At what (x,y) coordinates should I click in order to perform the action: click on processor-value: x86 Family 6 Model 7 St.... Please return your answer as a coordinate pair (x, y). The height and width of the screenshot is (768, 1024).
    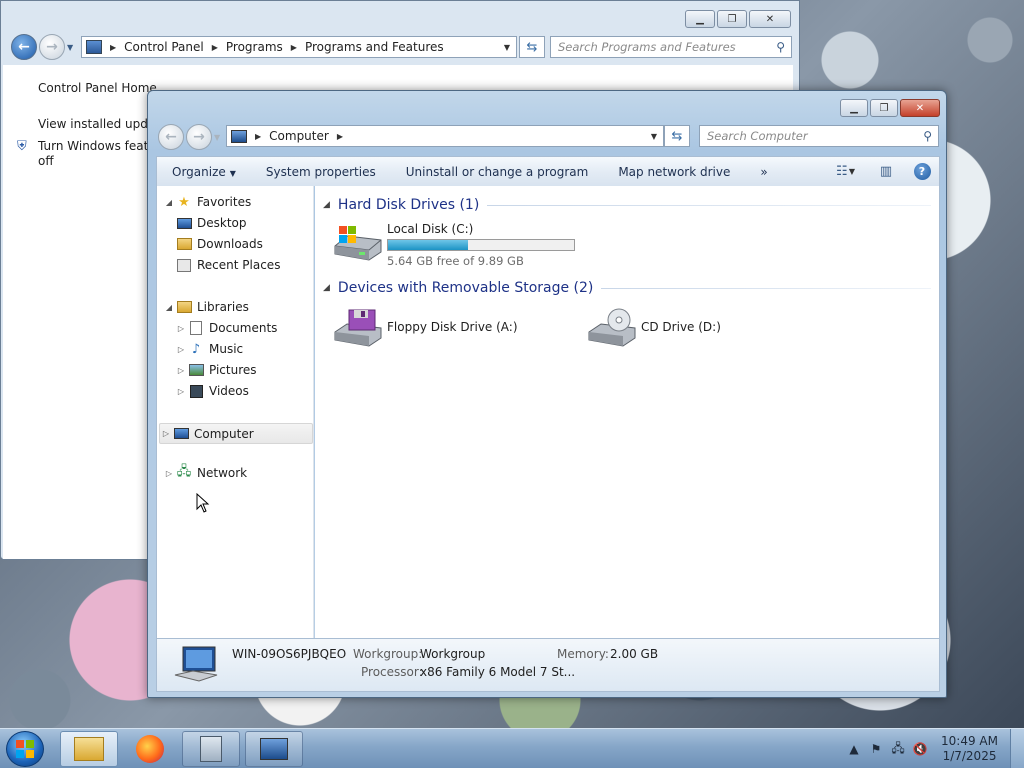
    Looking at the image, I should click on (498, 672).